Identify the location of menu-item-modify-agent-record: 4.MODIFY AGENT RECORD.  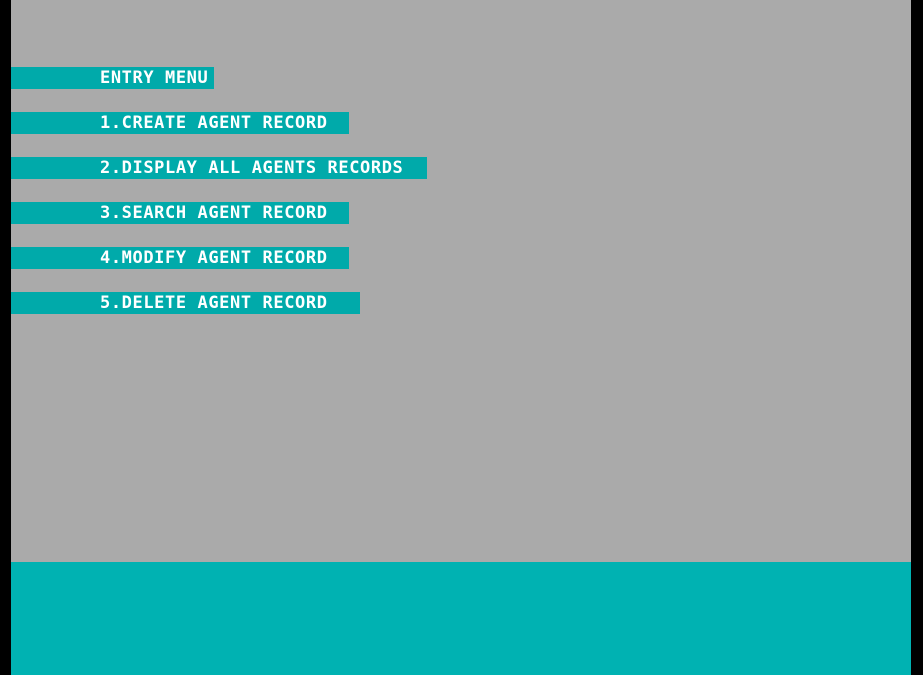
(180, 258).